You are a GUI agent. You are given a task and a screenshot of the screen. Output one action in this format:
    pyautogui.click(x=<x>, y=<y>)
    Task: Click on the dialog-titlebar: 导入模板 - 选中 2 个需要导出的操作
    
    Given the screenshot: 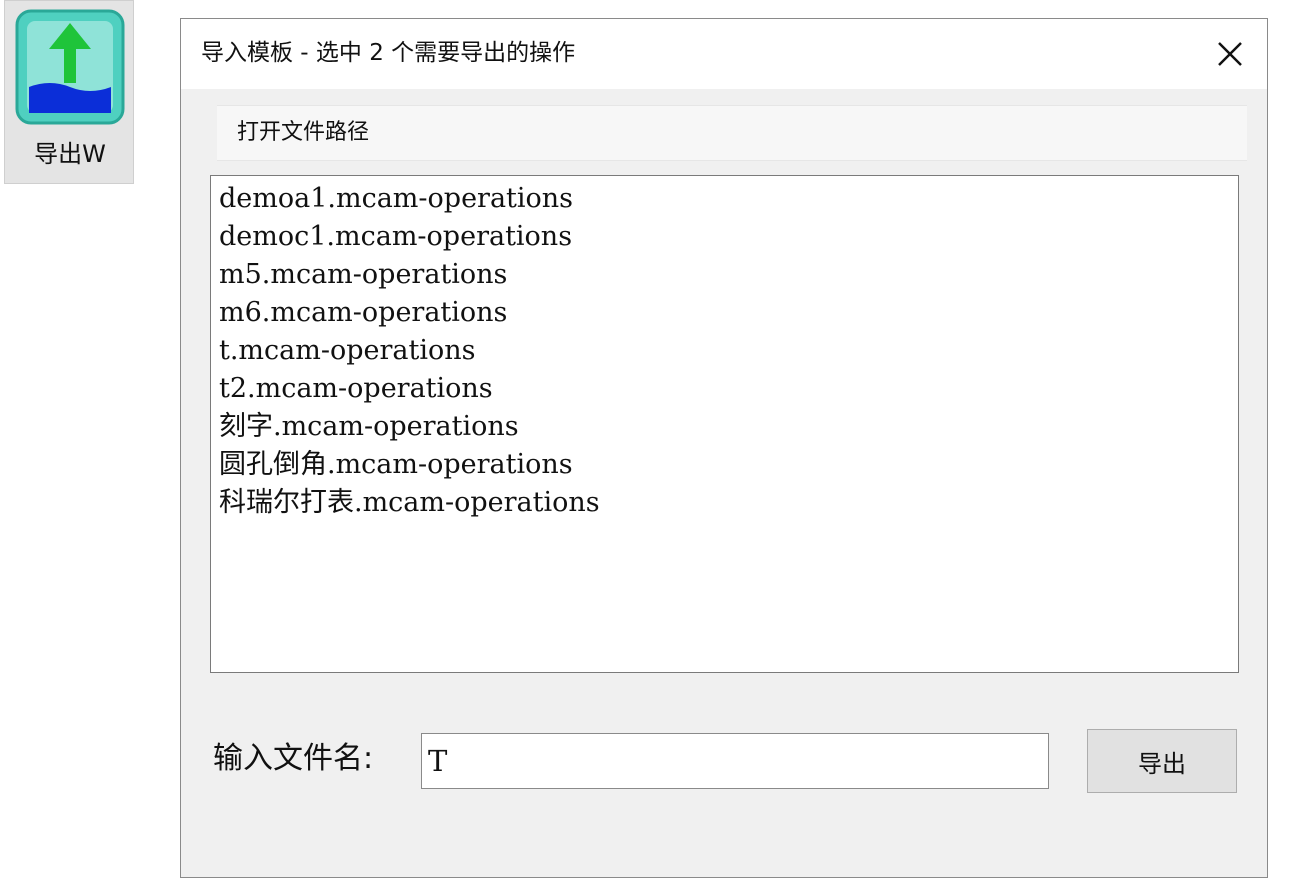 What is the action you would take?
    pyautogui.click(x=724, y=54)
    